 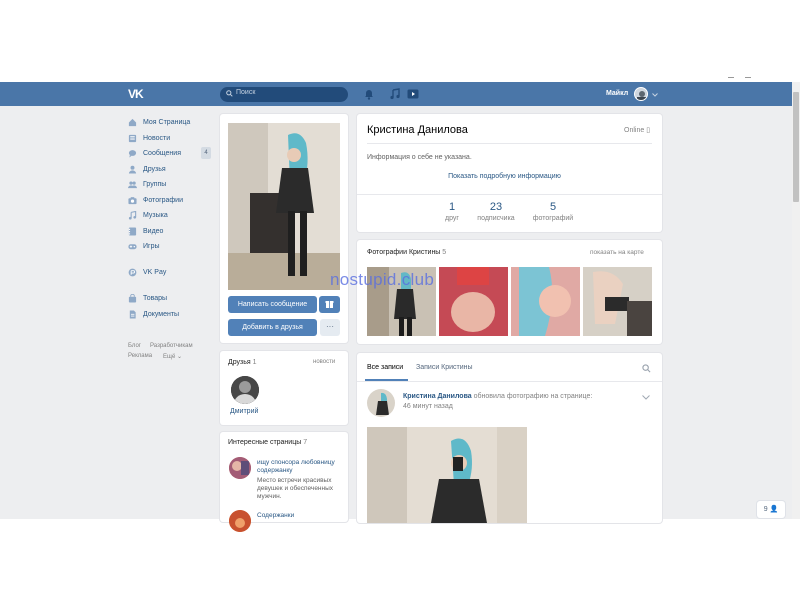 I want to click on footer-link-more: Ещё ⌄, so click(x=172, y=356).